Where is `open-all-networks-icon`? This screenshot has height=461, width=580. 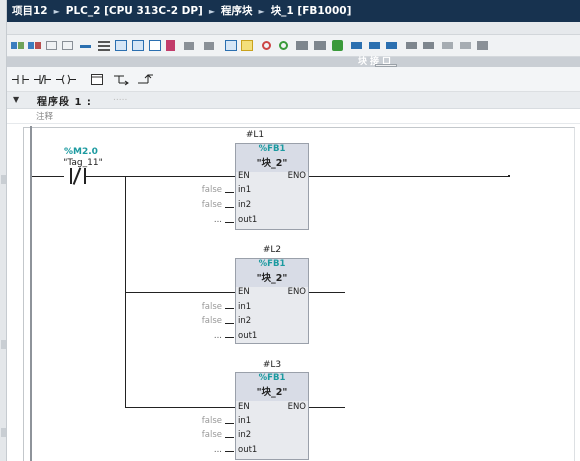
open-all-networks-icon is located at coordinates (172, 45).